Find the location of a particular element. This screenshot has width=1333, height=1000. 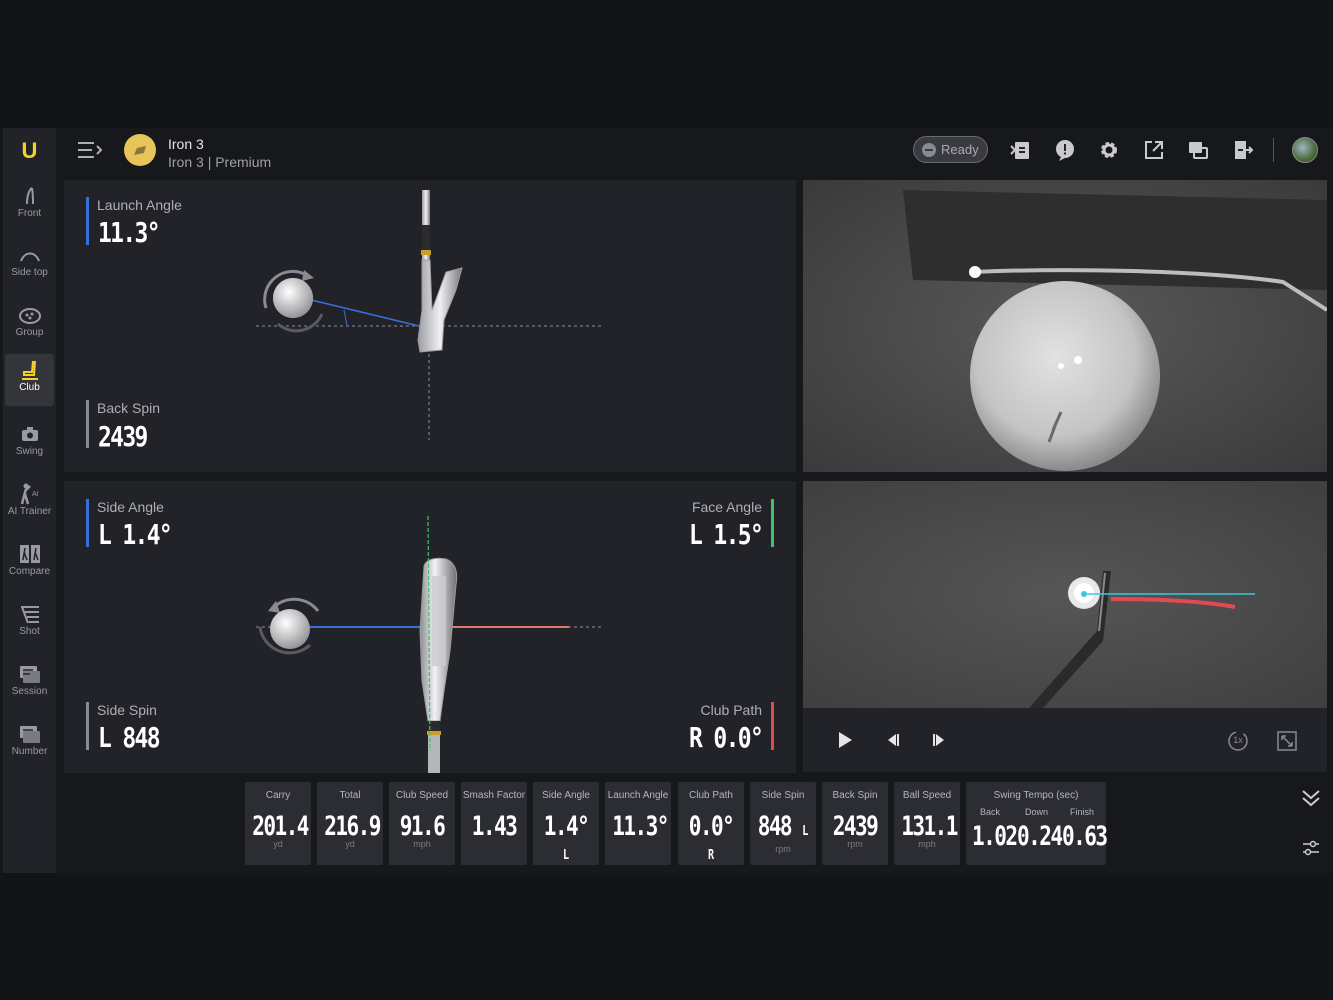

sidebar-item-swing: Swing is located at coordinates (29, 444).